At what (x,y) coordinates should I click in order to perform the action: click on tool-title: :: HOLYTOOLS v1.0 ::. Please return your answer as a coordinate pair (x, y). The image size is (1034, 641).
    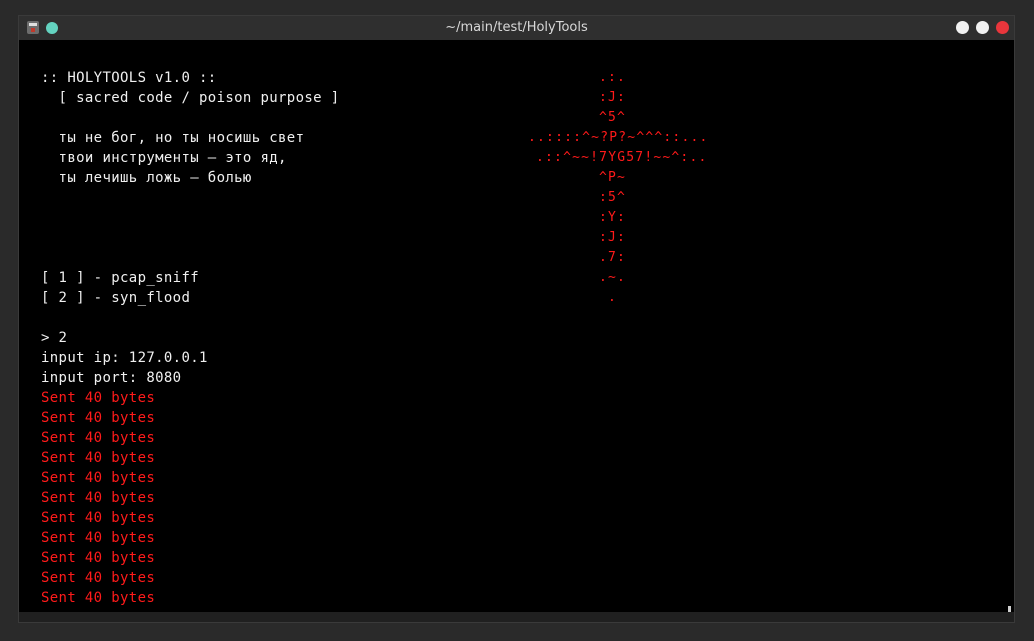
    Looking at the image, I should click on (129, 78).